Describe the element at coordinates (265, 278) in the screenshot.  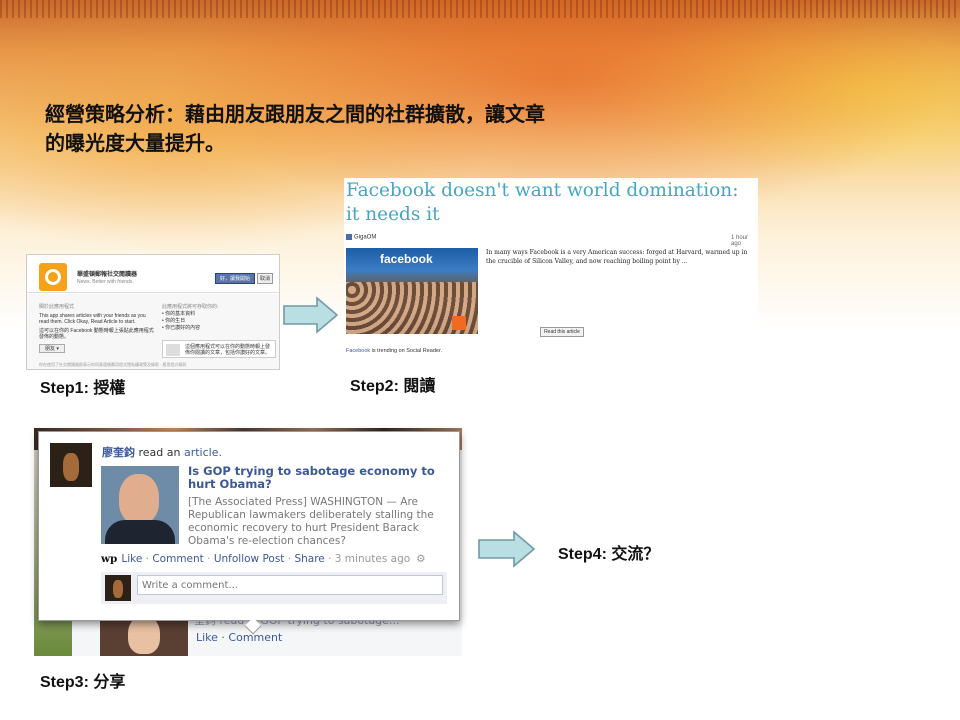
I see `cancel-button: 取消` at that location.